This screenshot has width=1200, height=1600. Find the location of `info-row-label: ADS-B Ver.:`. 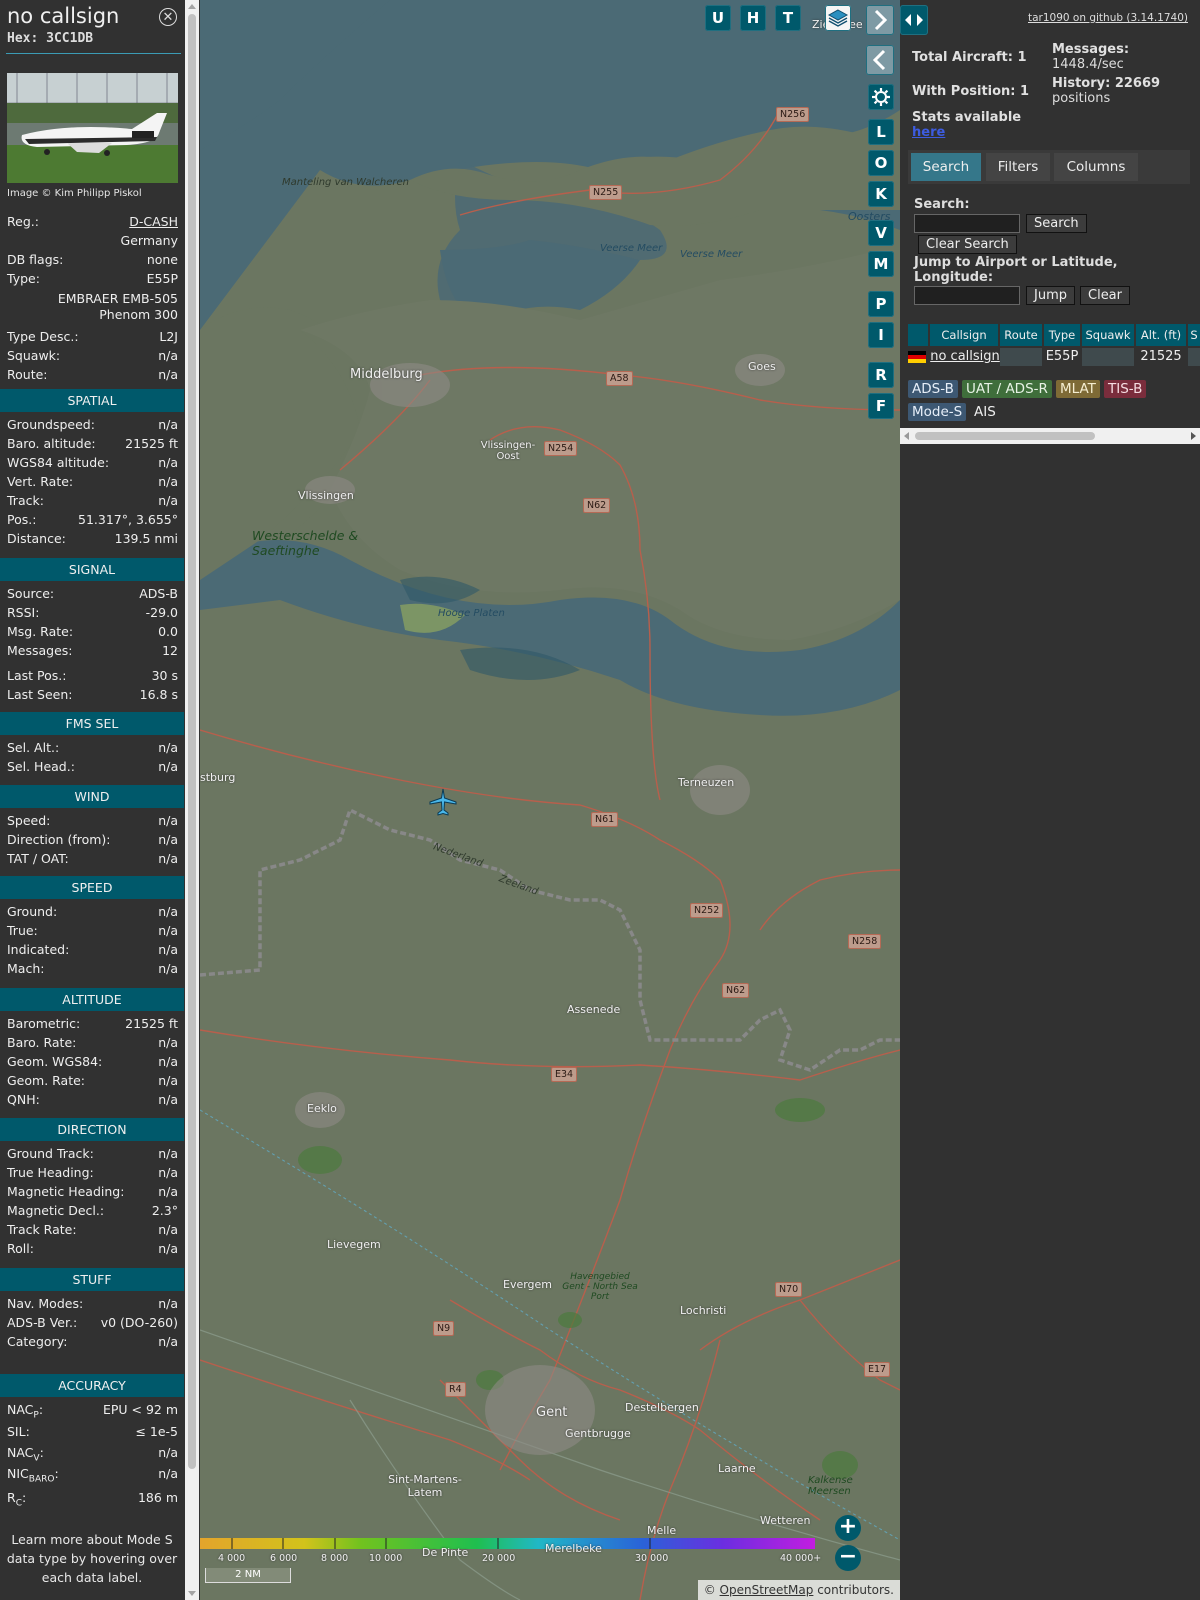

info-row-label: ADS-B Ver.: is located at coordinates (42, 1323).